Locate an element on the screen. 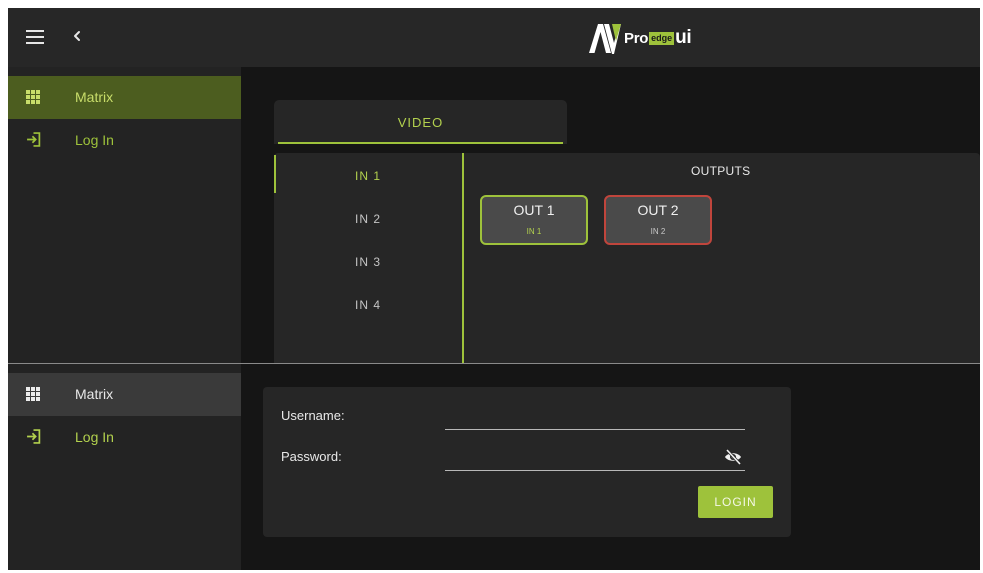  output-source: IN 1 is located at coordinates (534, 231).